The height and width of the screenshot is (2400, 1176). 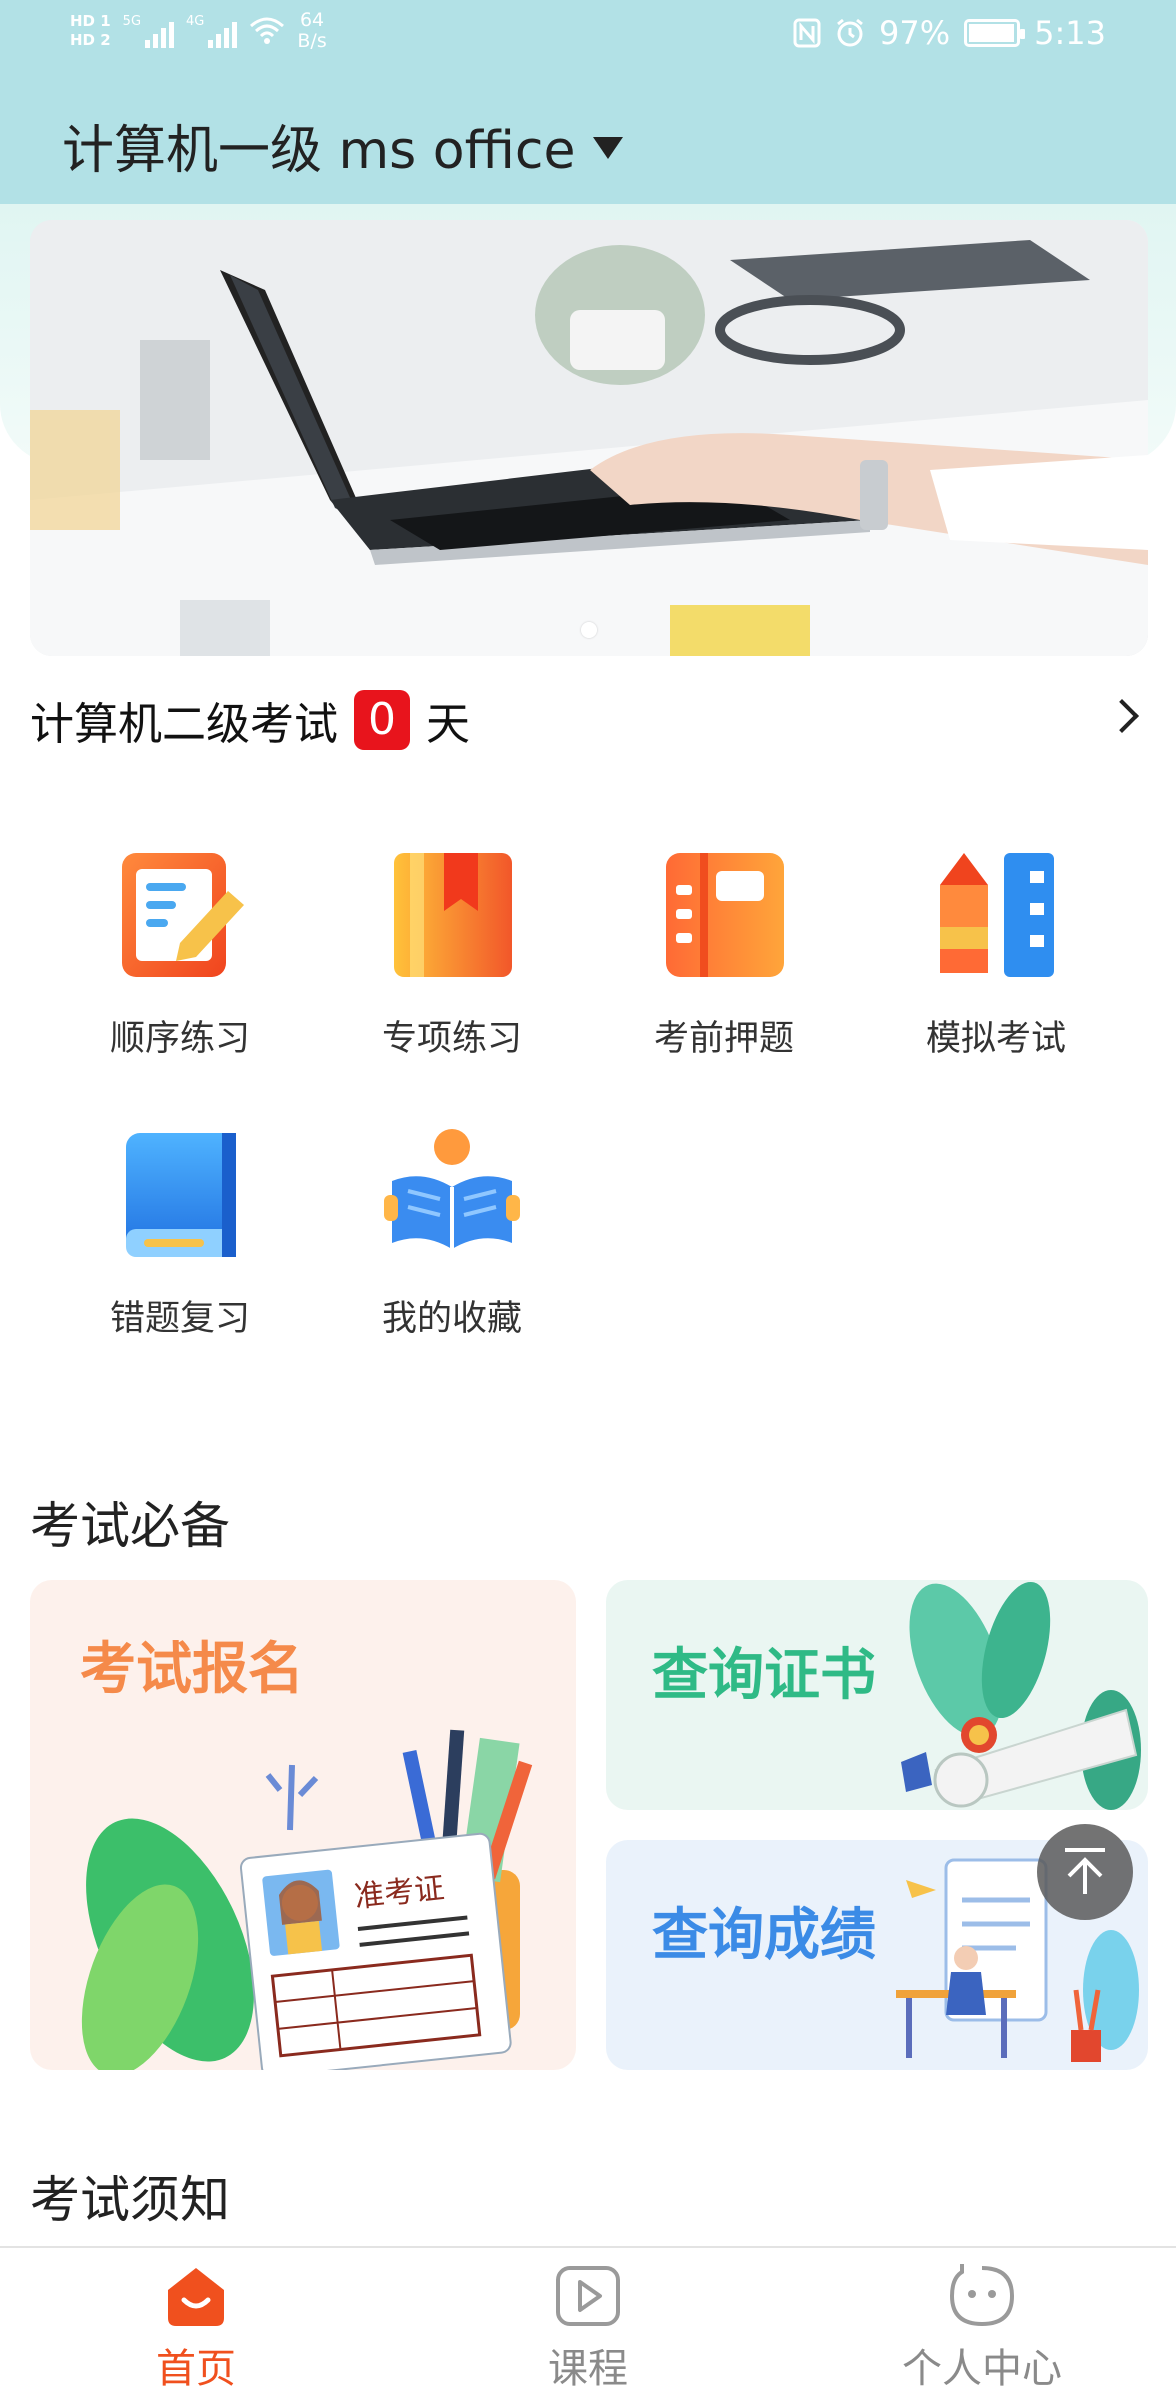 I want to click on grid-item-label: 顺序练习, so click(x=179, y=1039).